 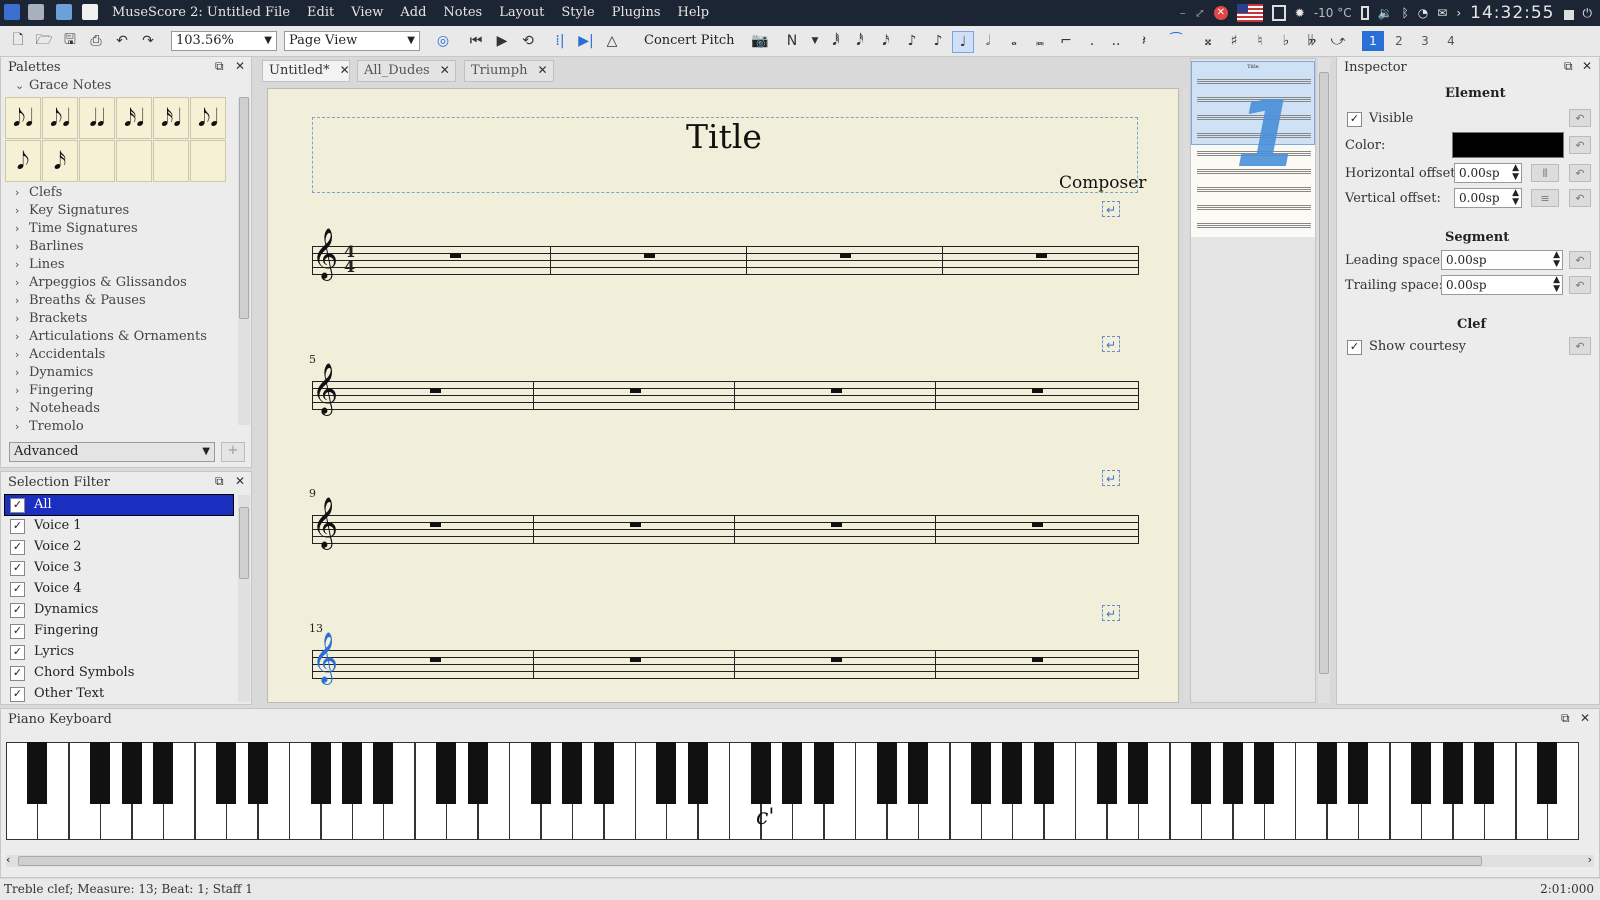 I want to click on double-sharp-icon: 𝄪, so click(x=1208, y=41).